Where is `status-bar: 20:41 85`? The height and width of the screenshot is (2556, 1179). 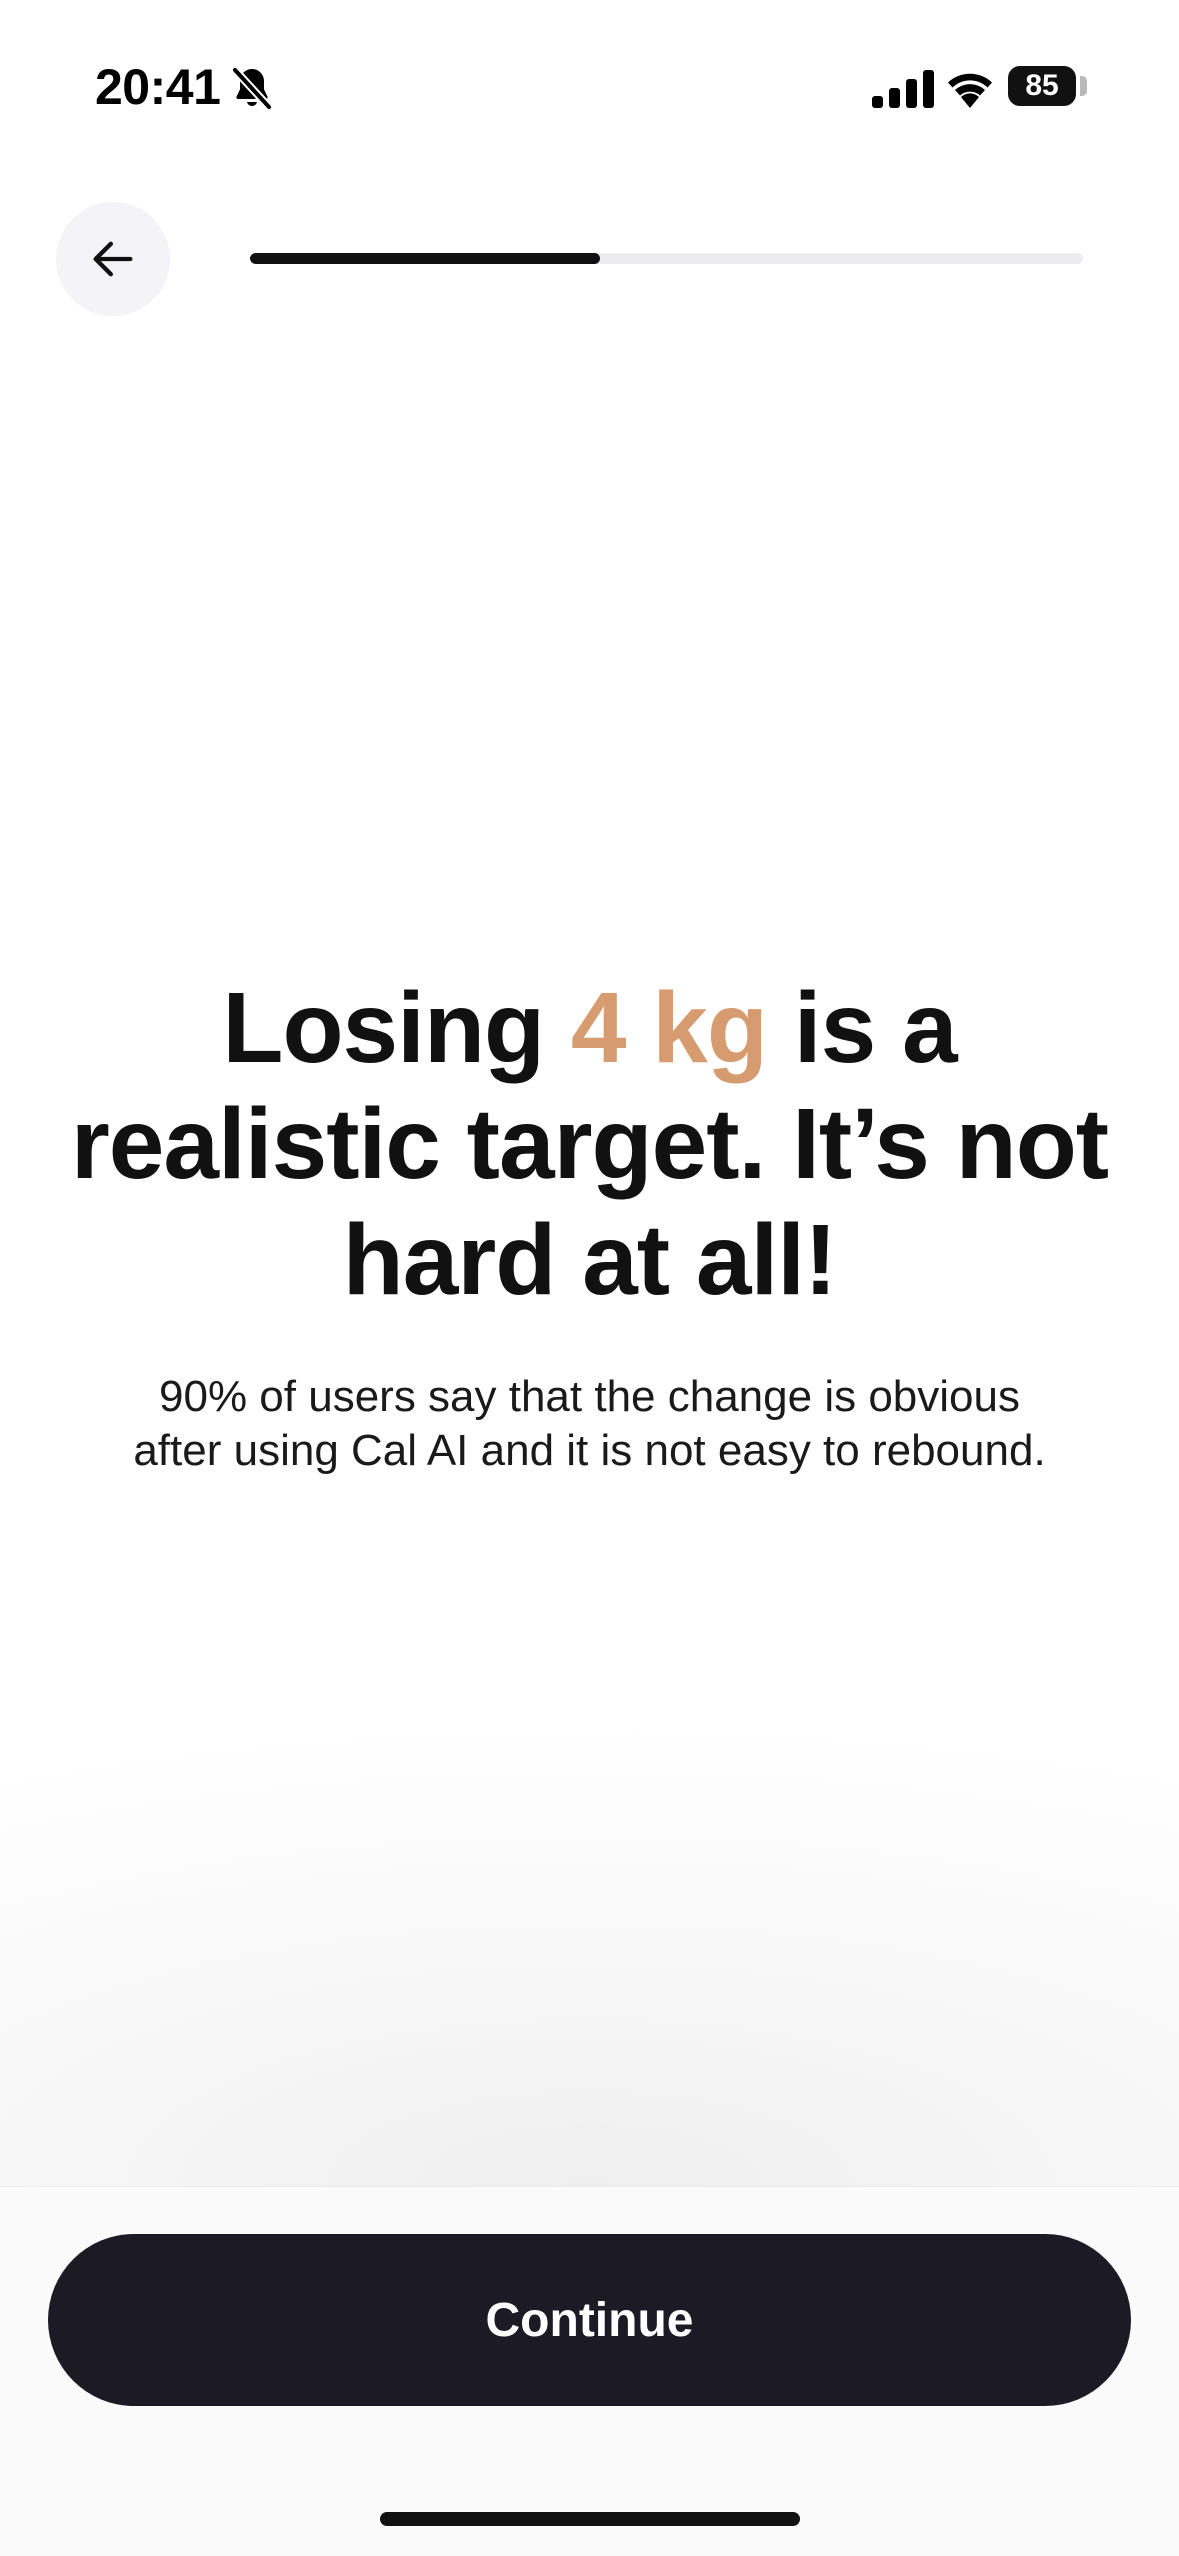
status-bar: 20:41 85 is located at coordinates (589, 85).